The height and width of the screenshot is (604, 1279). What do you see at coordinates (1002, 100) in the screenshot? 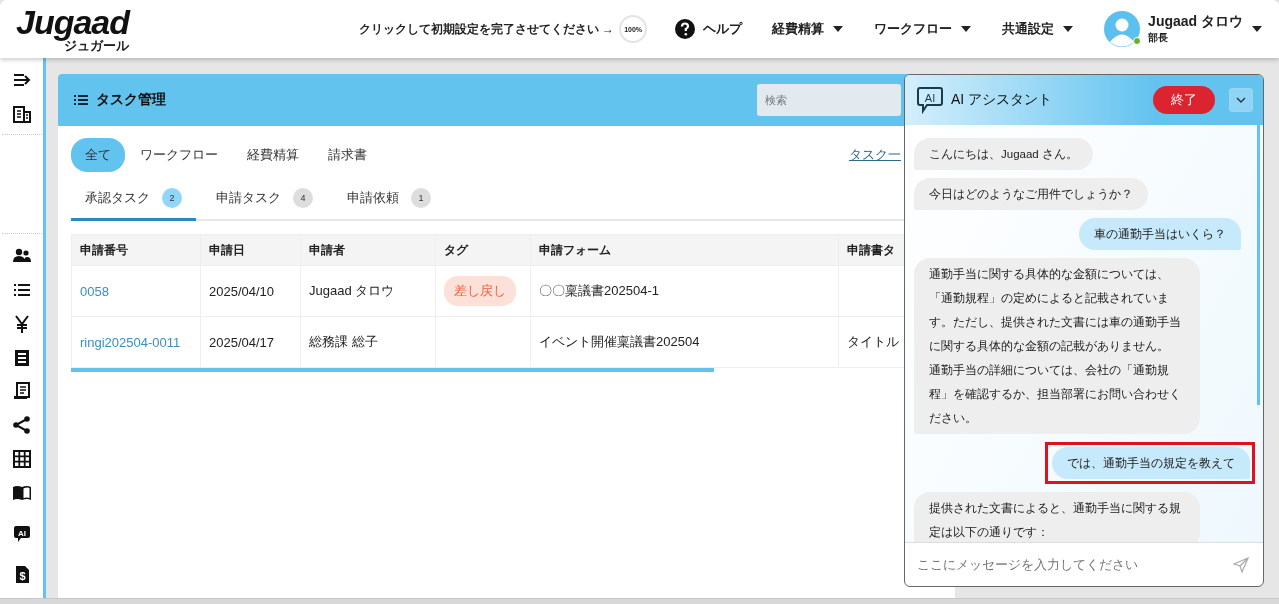
I see `assistant-title: AI アシスタント` at bounding box center [1002, 100].